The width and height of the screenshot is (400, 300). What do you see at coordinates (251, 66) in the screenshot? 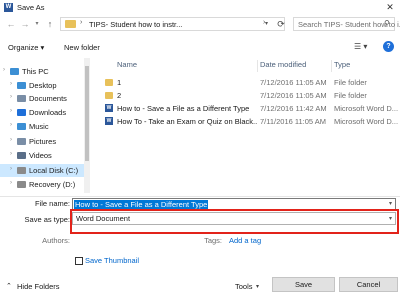
I see `column-header: Name Date modified Type` at bounding box center [251, 66].